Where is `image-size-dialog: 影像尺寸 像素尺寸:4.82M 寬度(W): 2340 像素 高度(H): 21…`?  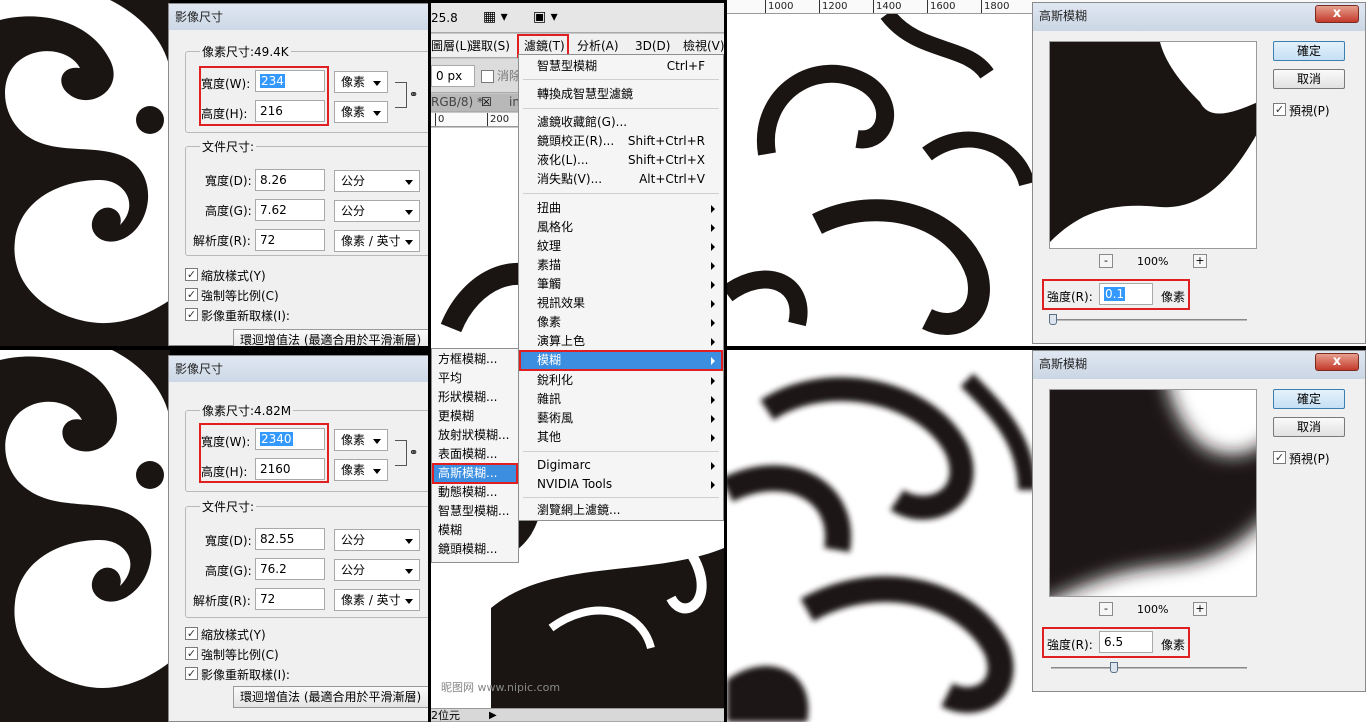 image-size-dialog: 影像尺寸 像素尺寸:4.82M 寬度(W): 2340 像素 高度(H): 21… is located at coordinates (298, 538).